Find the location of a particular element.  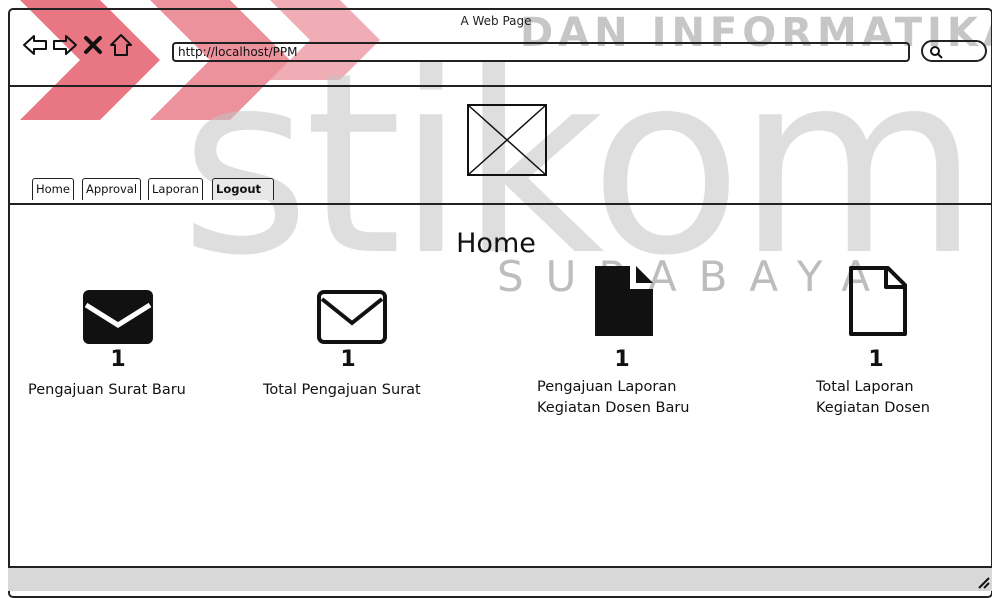

tab-approval: Approval is located at coordinates (112, 189).